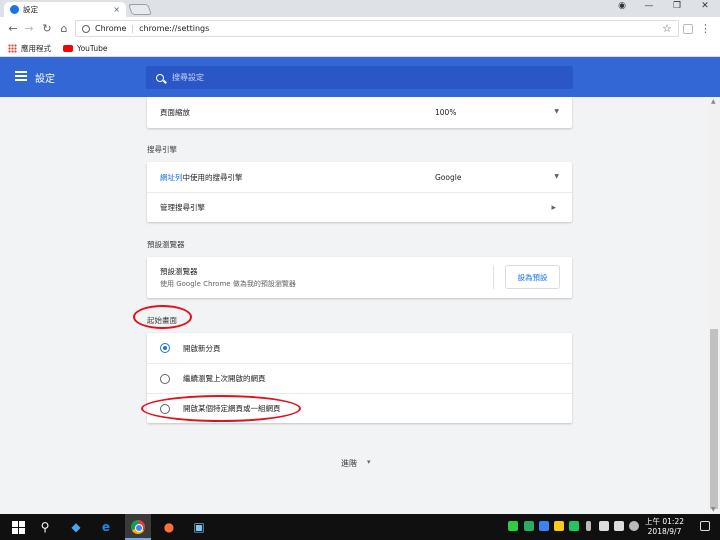 This screenshot has width=720, height=540. What do you see at coordinates (529, 526) in the screenshot?
I see `tray-security-icon` at bounding box center [529, 526].